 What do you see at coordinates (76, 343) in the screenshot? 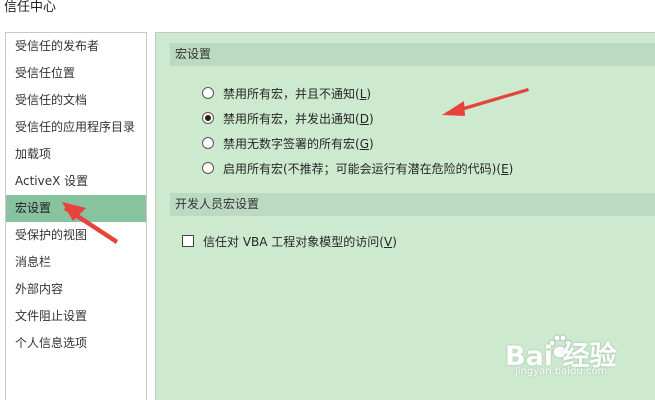
I see `sidebar-item-privacy-options: 个人信息选项` at bounding box center [76, 343].